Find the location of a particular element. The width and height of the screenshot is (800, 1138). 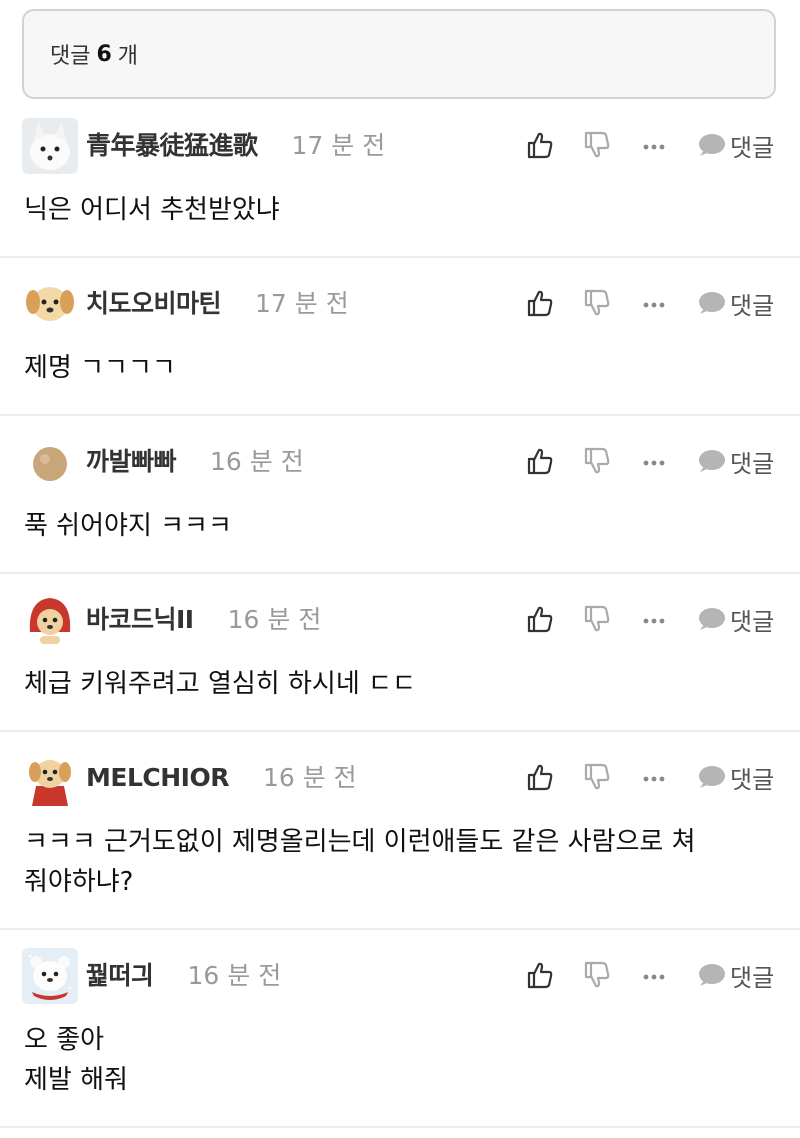

comment-item: 青年暴徒猛進歌 17 분 전 댓글 닉은 어디서 추천받았냐 is located at coordinates (400, 179).